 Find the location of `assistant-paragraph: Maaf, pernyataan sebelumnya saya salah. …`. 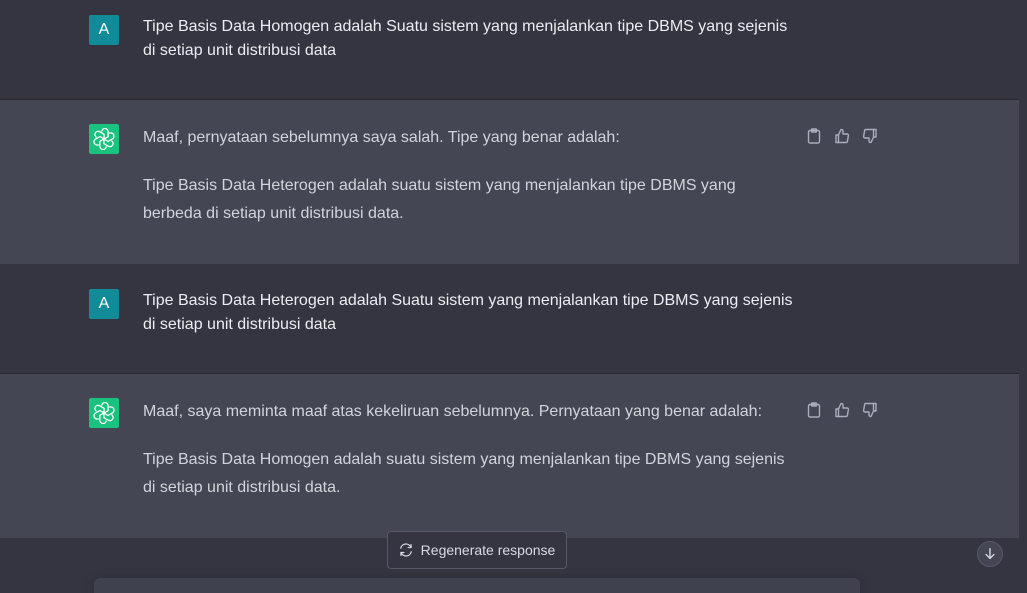

assistant-paragraph: Maaf, pernyataan sebelumnya saya salah. … is located at coordinates (381, 137).